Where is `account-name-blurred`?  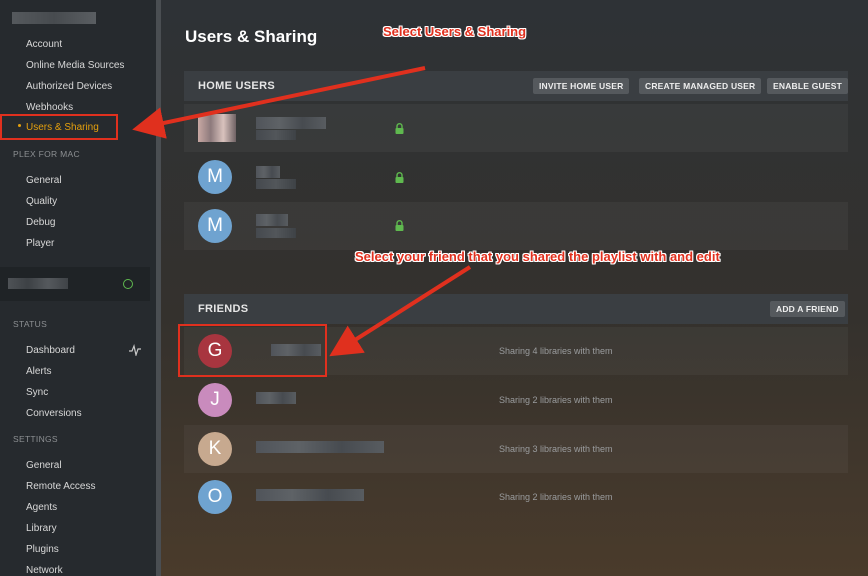 account-name-blurred is located at coordinates (54, 18).